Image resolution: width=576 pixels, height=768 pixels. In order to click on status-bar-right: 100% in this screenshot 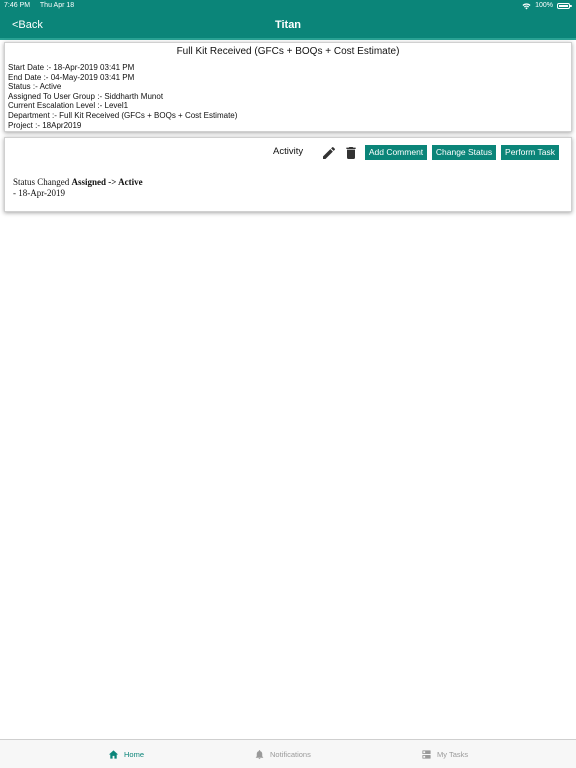, I will do `click(547, 6)`.